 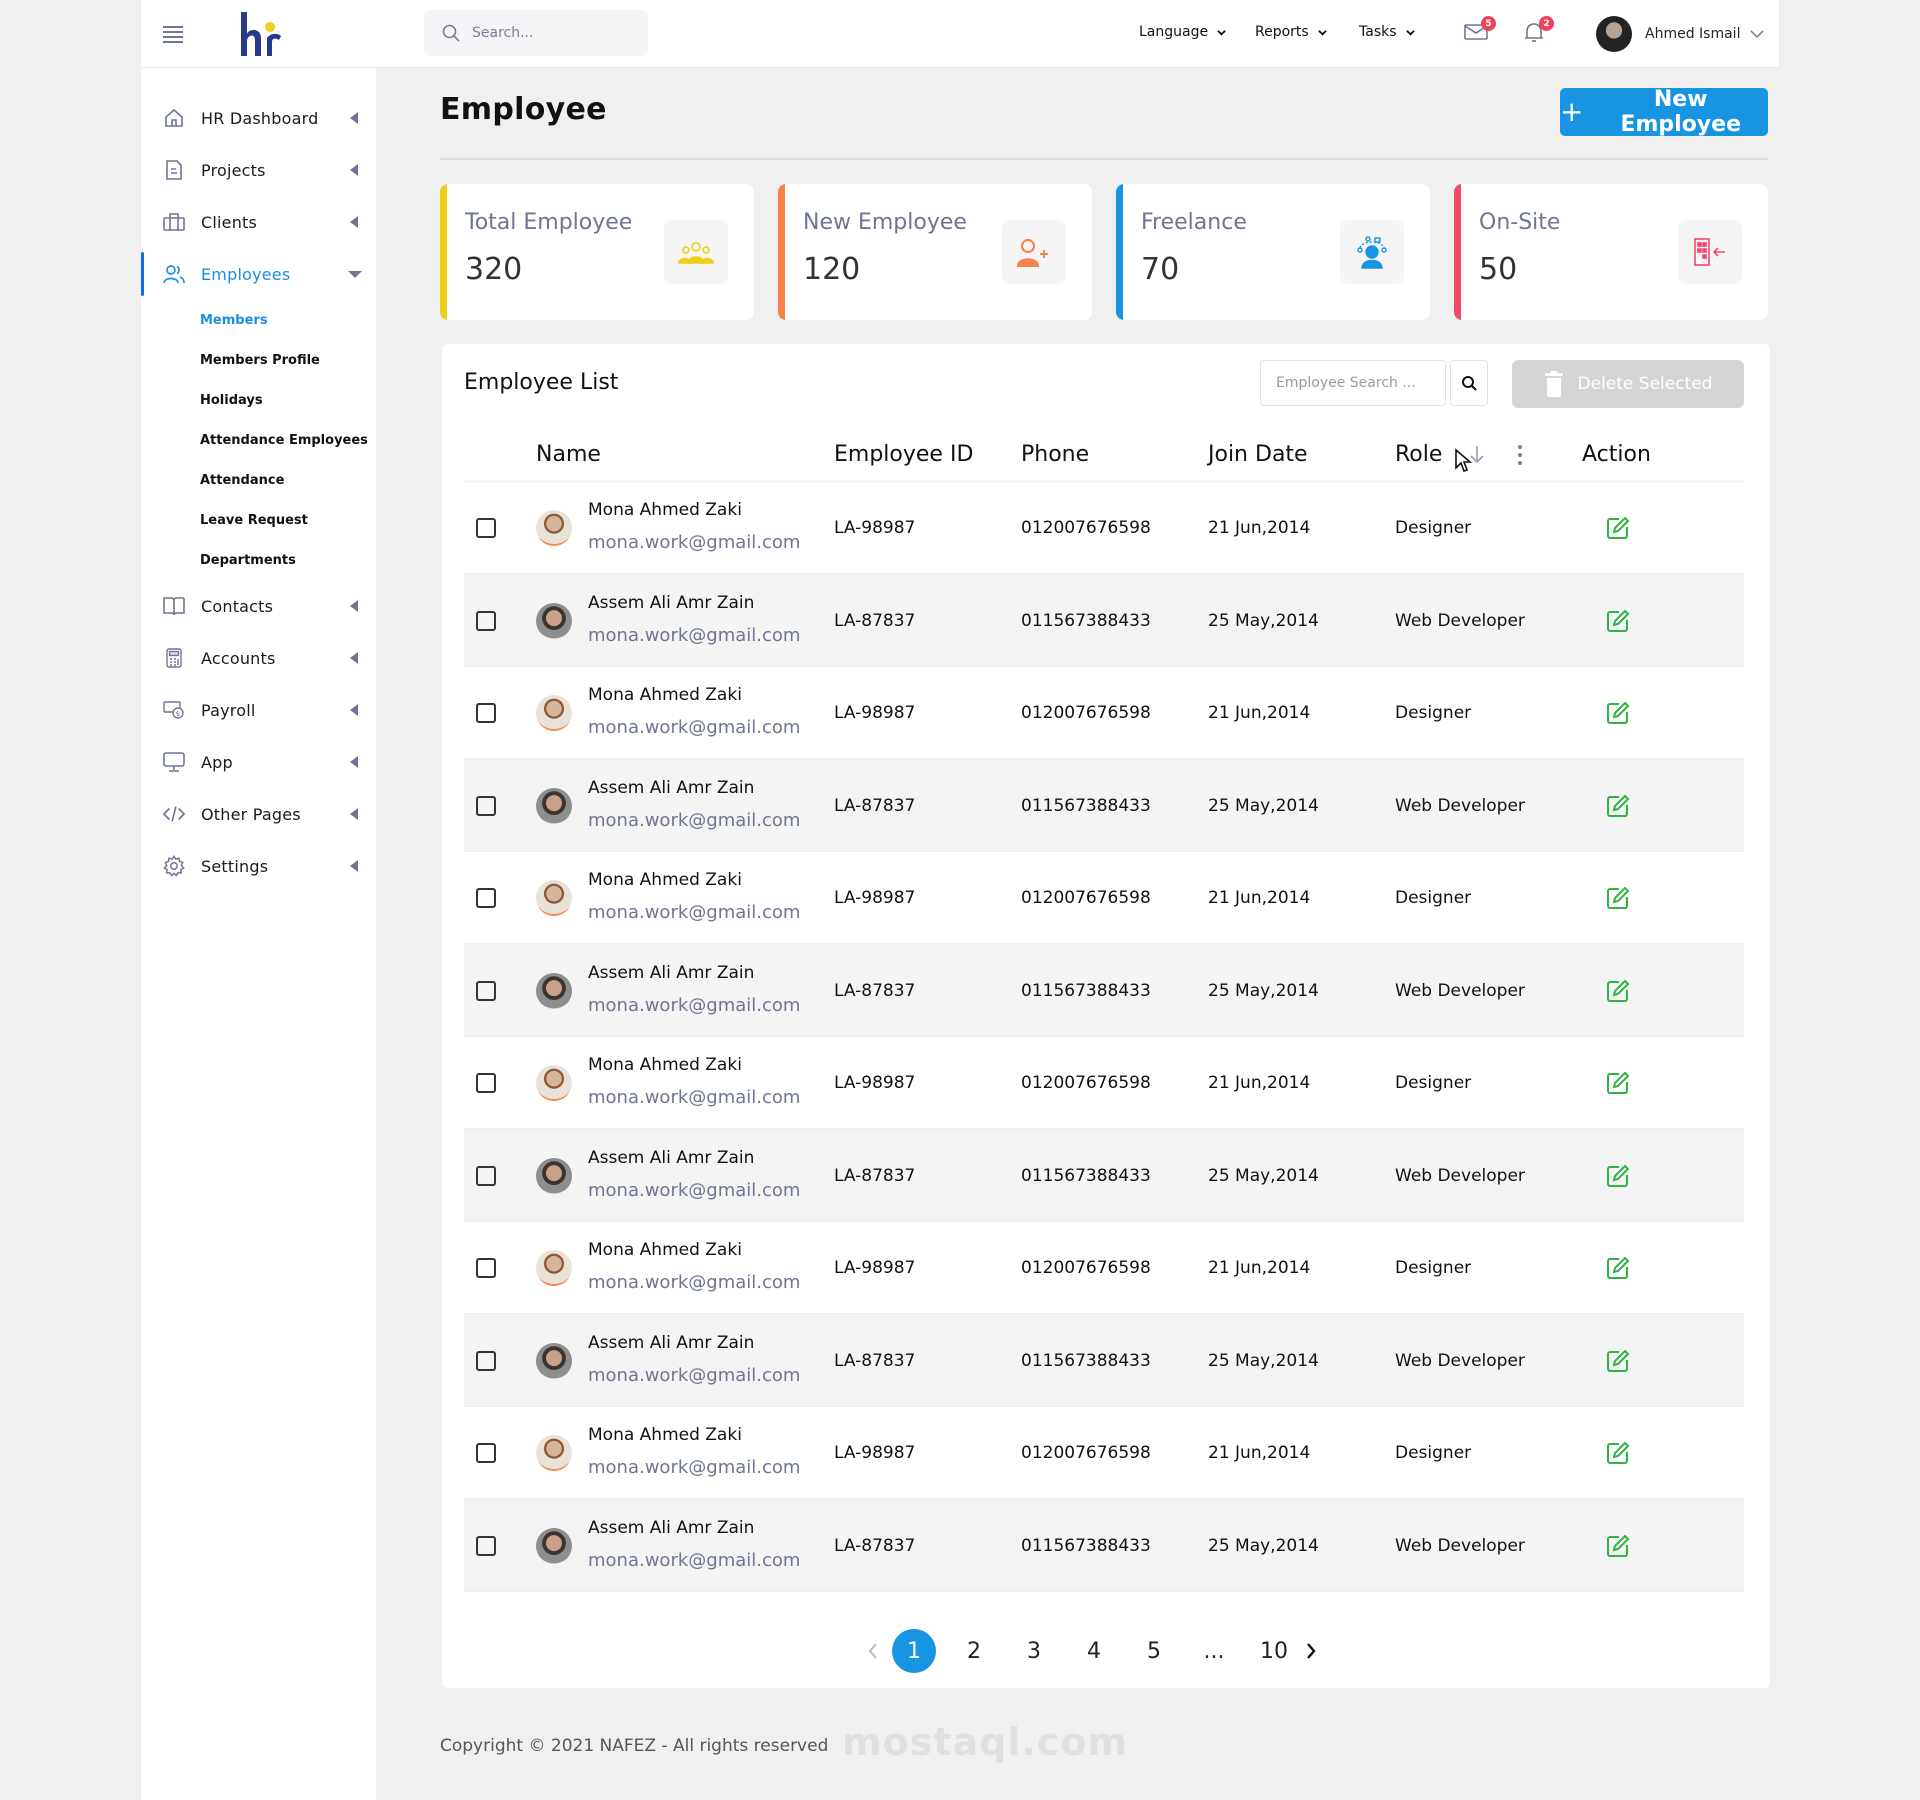 What do you see at coordinates (597, 252) in the screenshot?
I see `stat-card-total-employee: Total Employee 320` at bounding box center [597, 252].